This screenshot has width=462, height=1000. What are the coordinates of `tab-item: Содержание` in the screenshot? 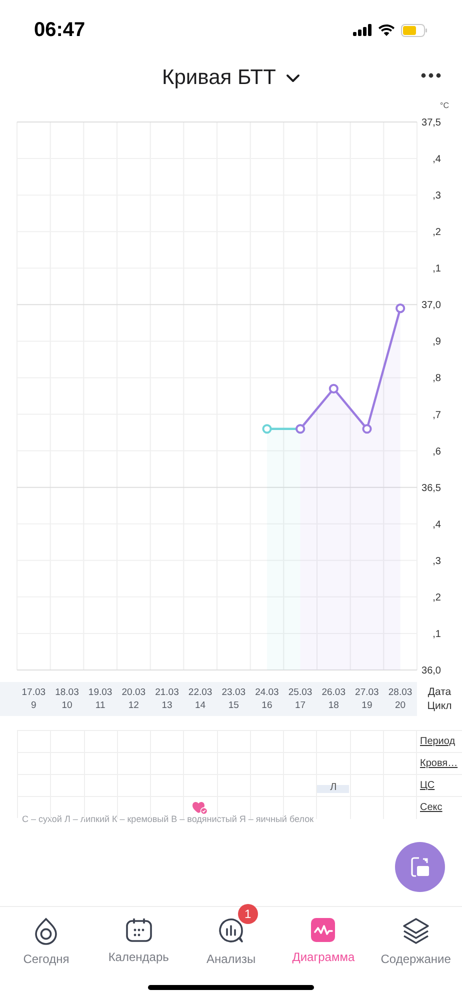 It's located at (416, 937).